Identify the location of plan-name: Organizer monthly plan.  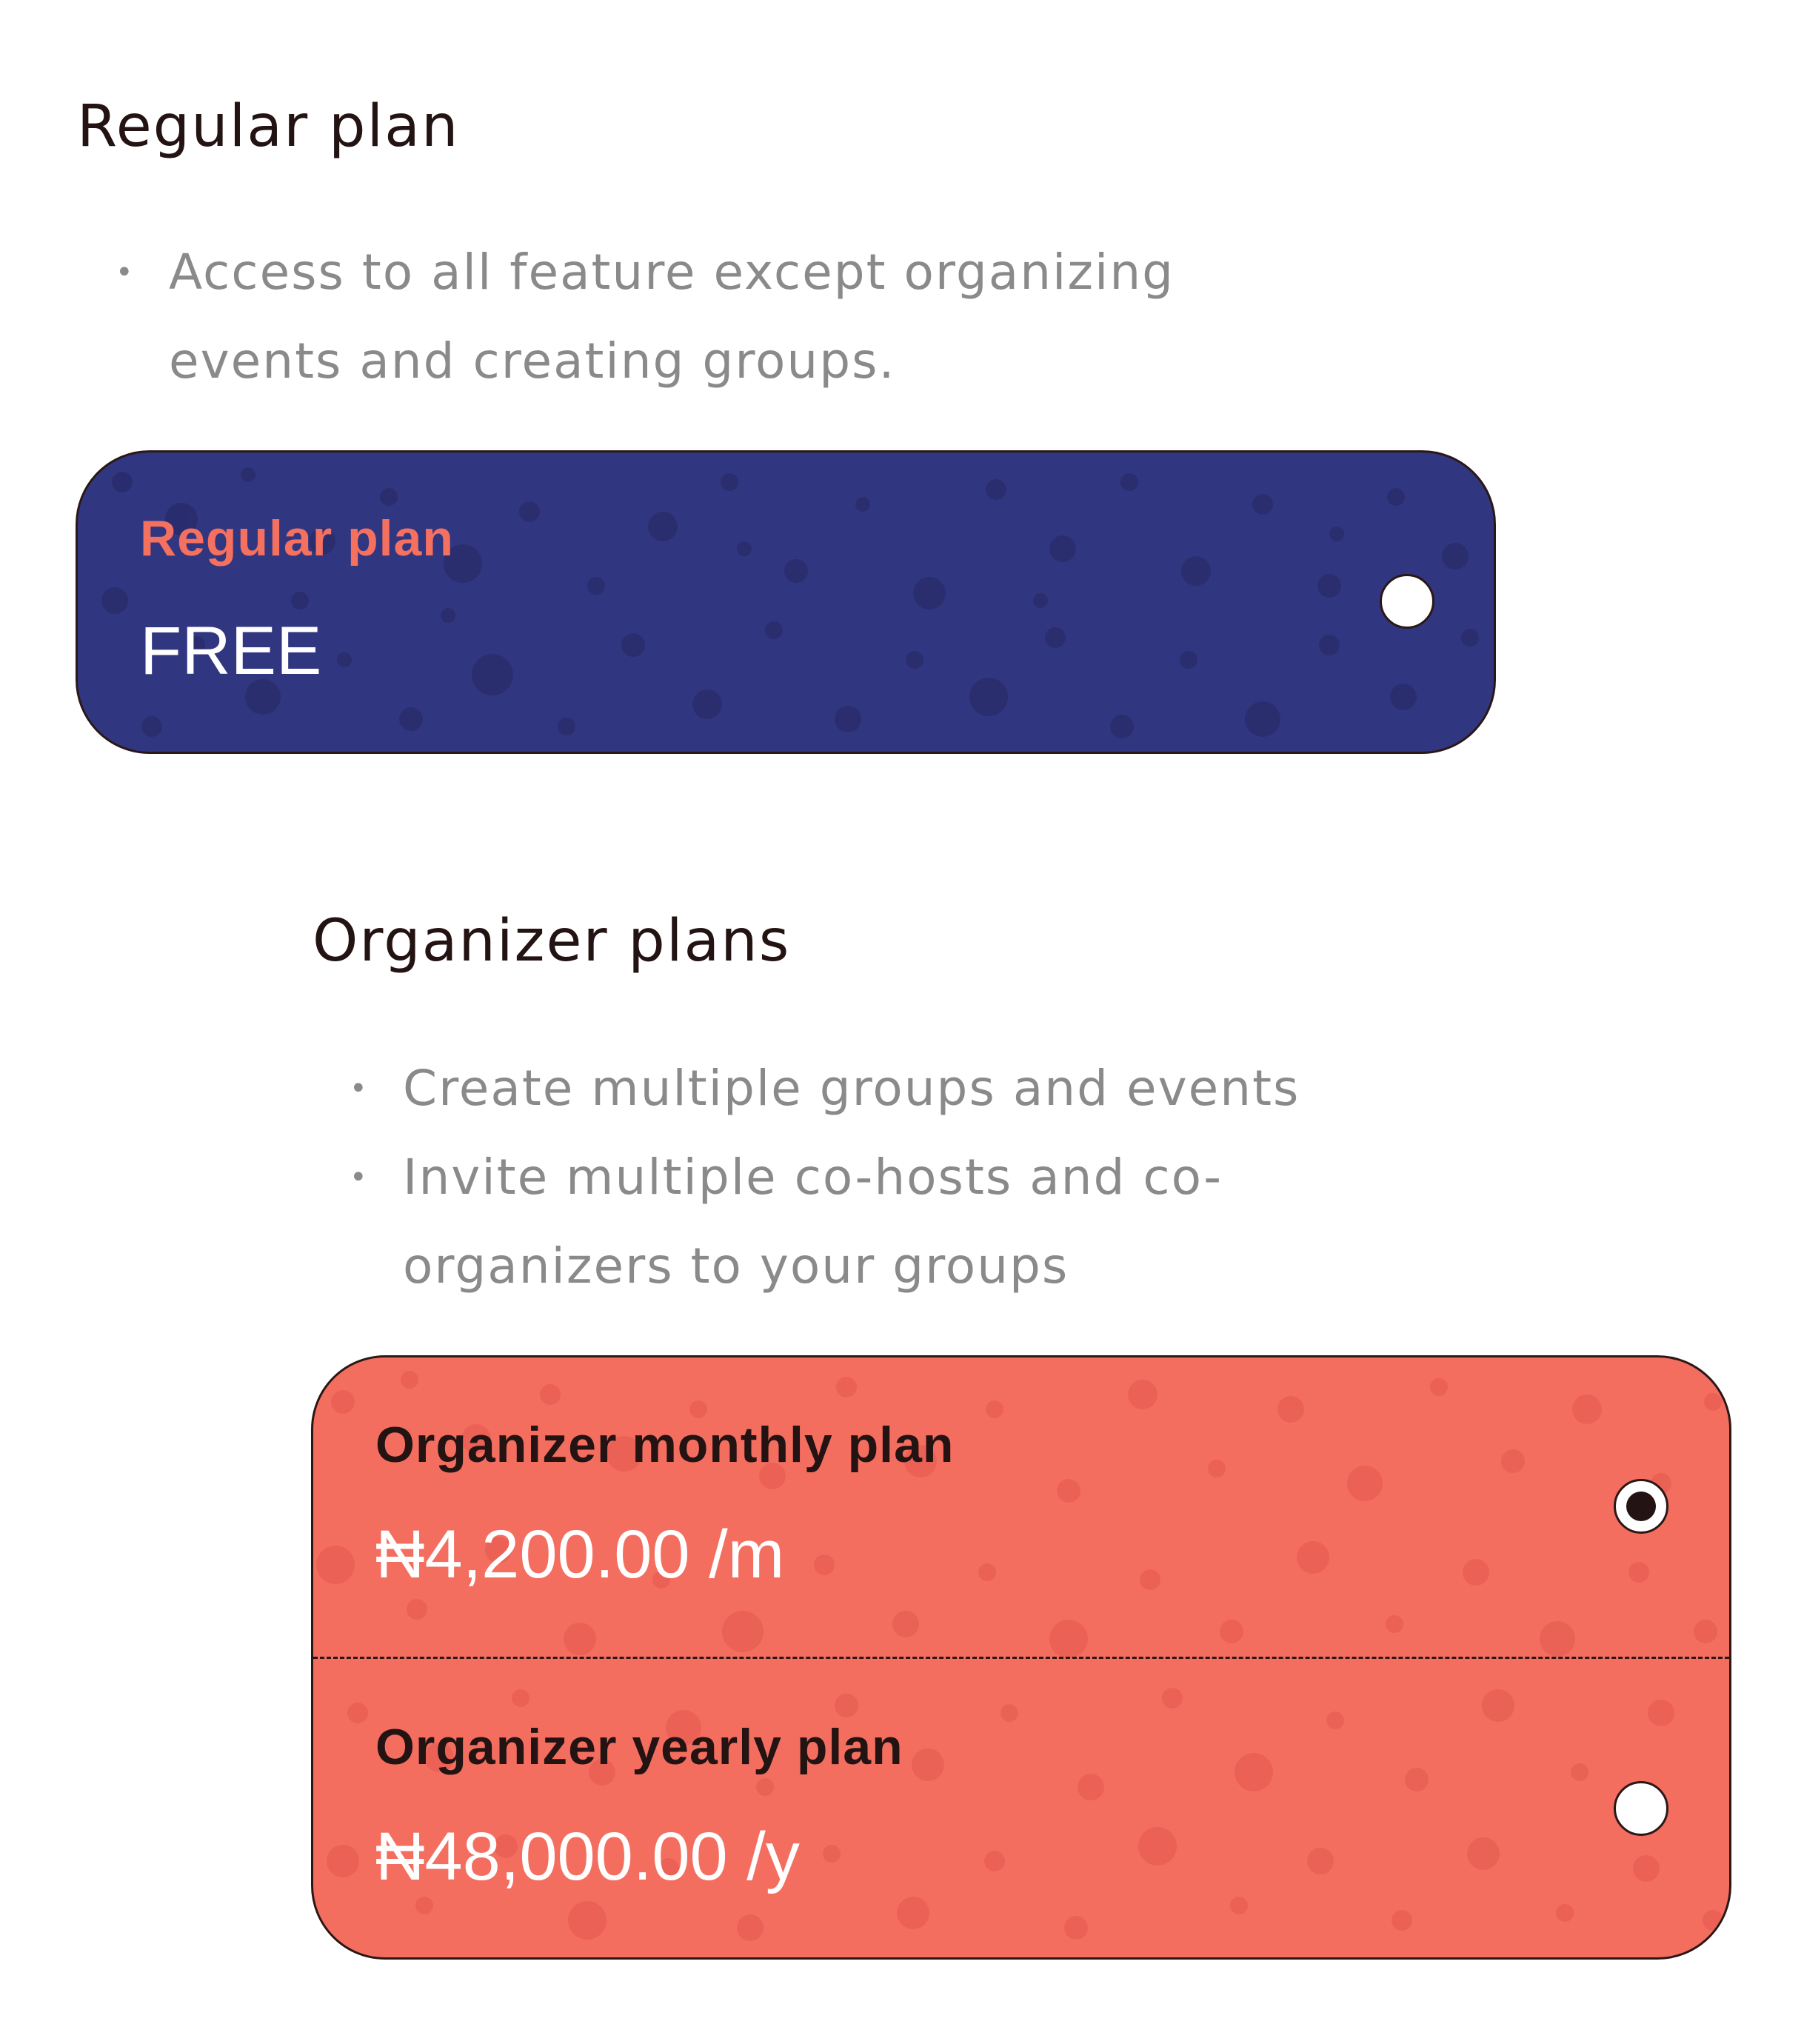
(665, 1445).